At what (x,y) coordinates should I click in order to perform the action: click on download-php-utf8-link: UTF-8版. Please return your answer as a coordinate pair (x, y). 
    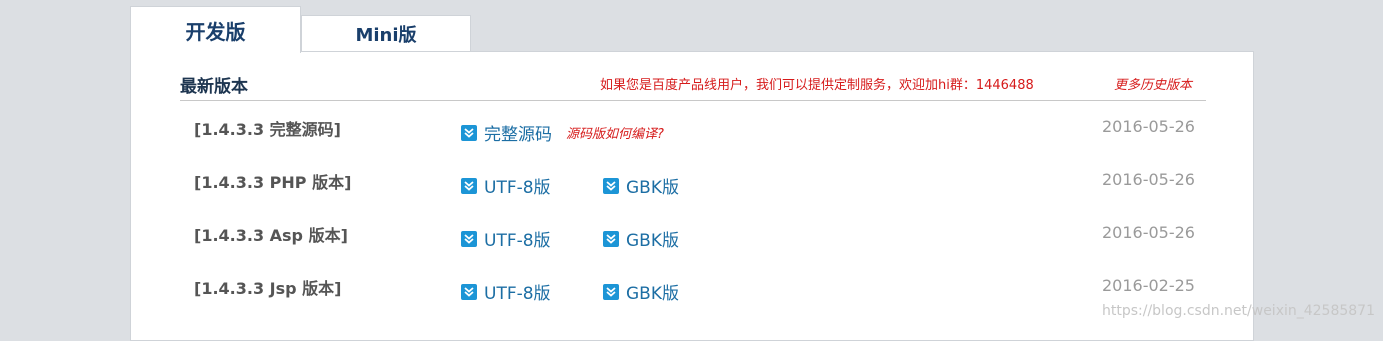
    Looking at the image, I should click on (506, 185).